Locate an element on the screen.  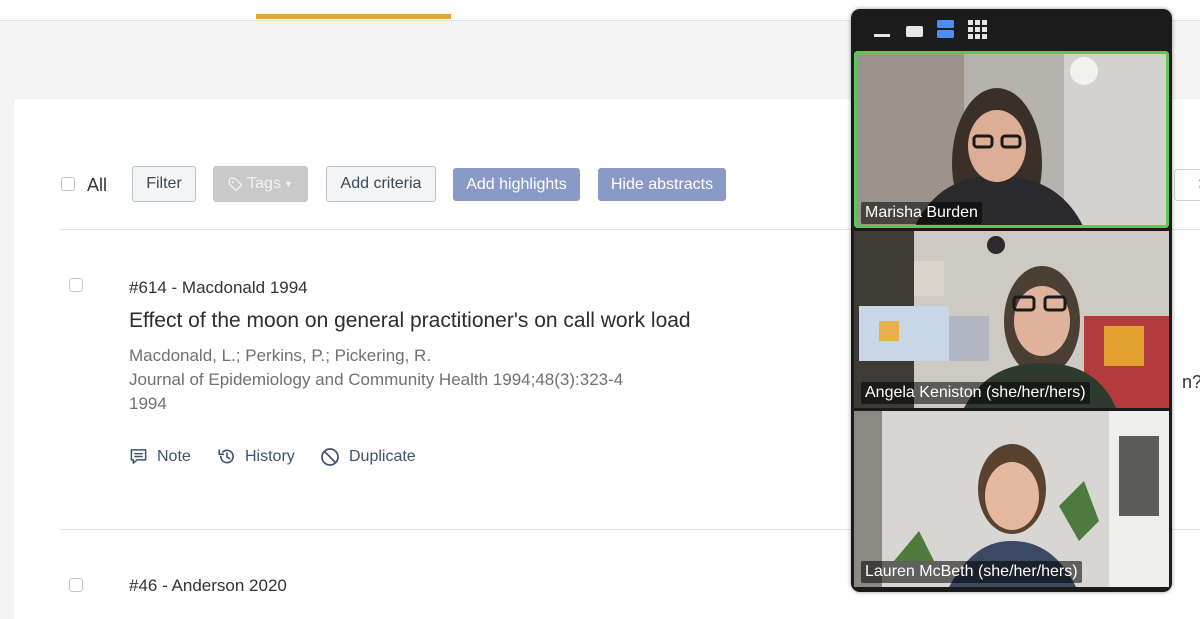
participant-tile: Marisha Burden is located at coordinates (1011, 139).